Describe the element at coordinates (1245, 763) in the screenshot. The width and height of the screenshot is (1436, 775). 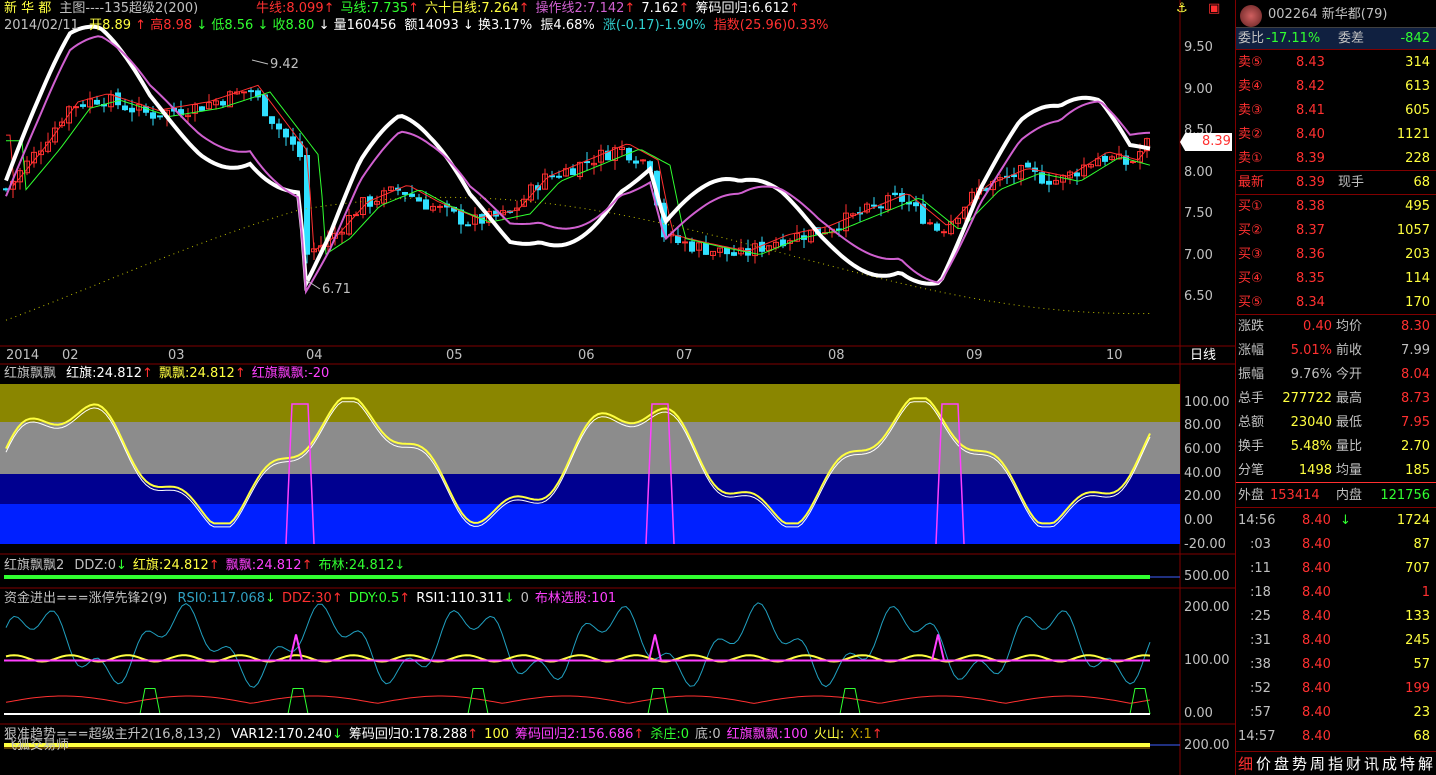
I see `bottom-tab: 细` at that location.